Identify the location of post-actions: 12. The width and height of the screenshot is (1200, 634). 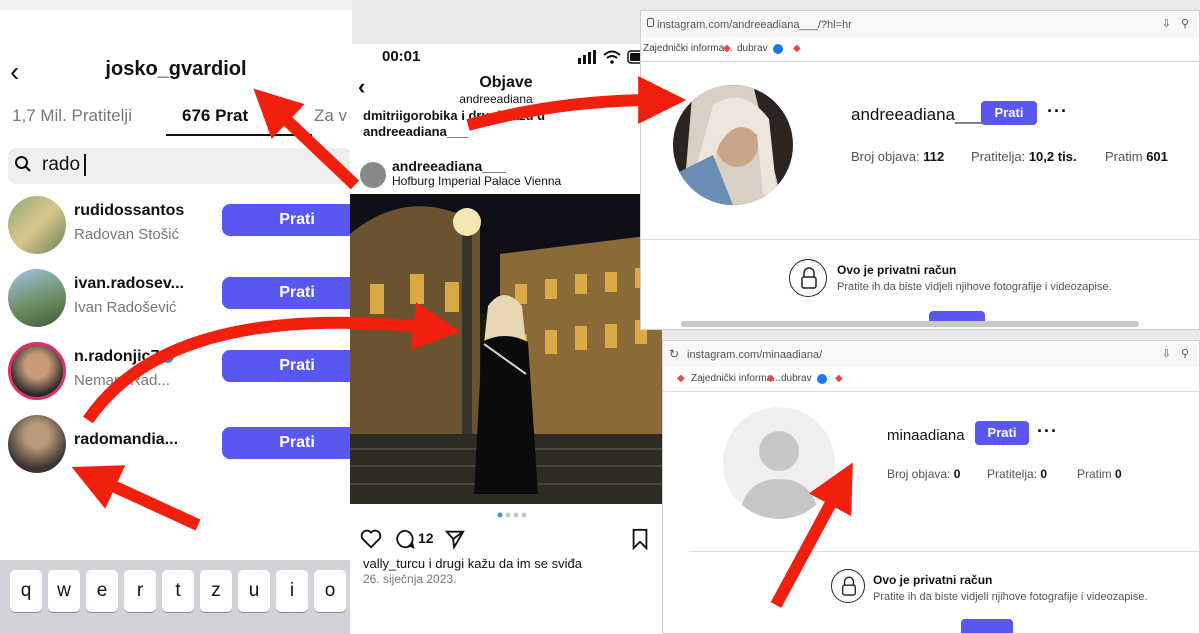
(510, 539).